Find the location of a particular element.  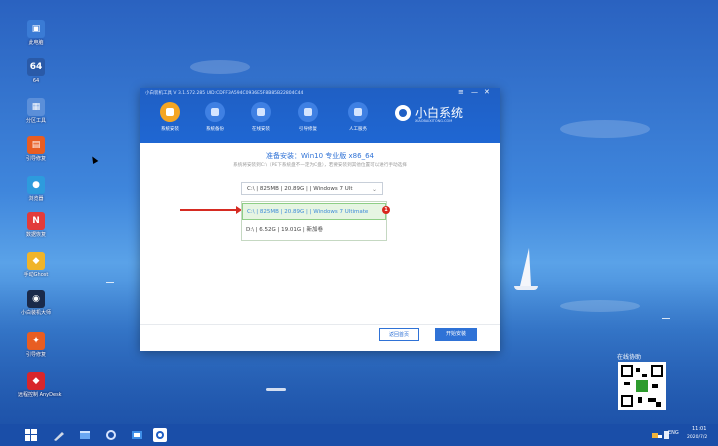

back-home-button: 返回首页 is located at coordinates (399, 334).